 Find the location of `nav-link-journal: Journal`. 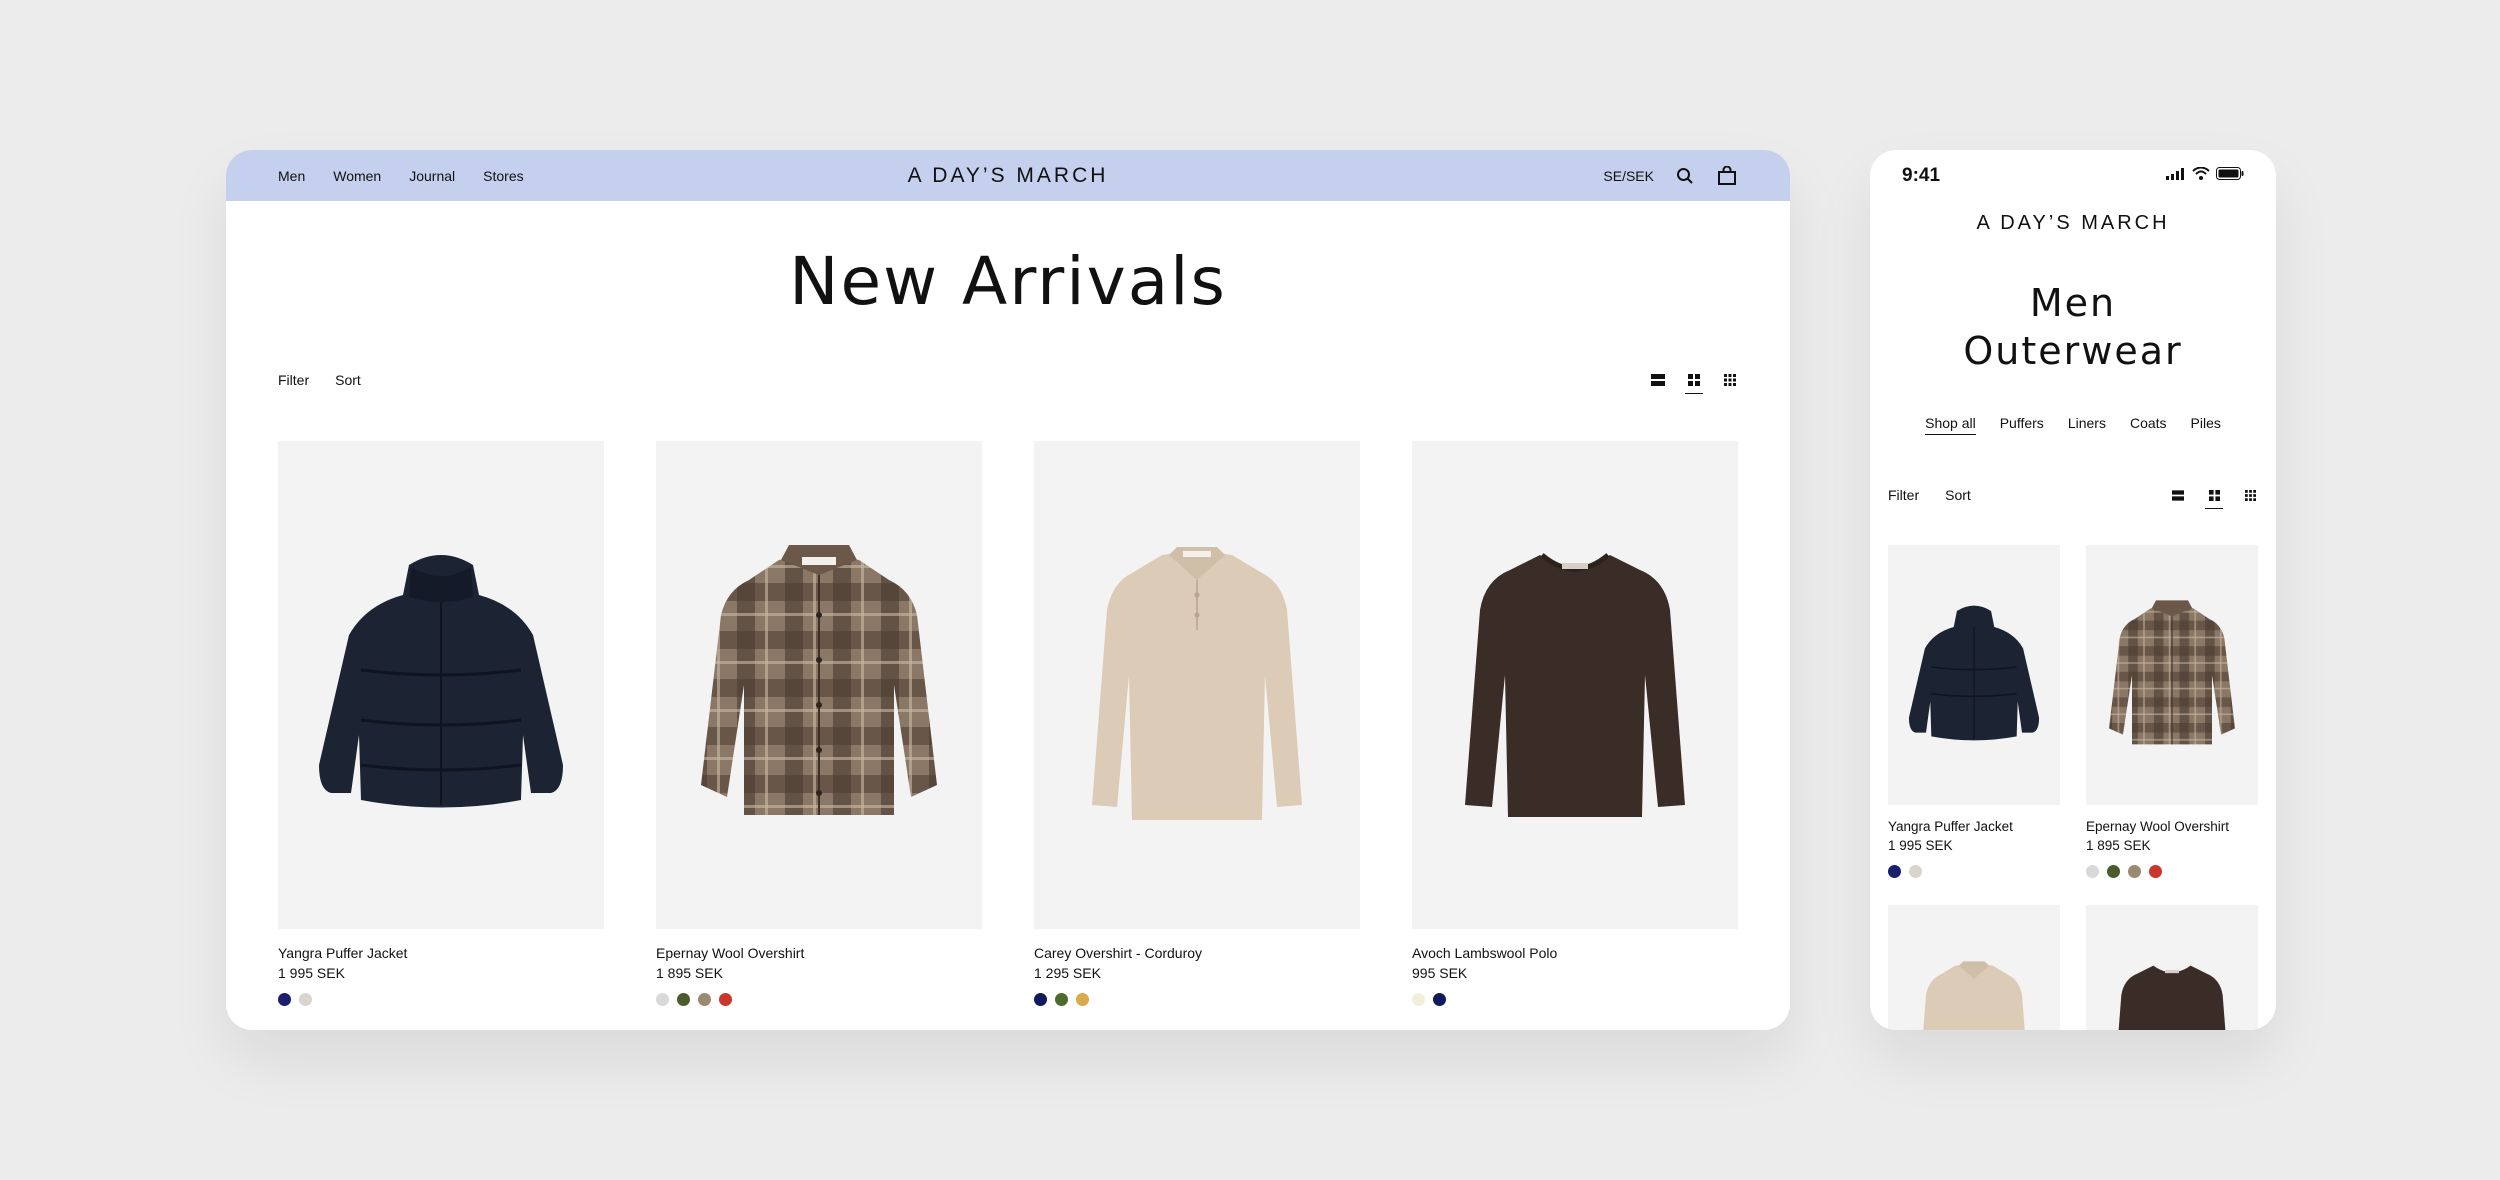

nav-link-journal: Journal is located at coordinates (432, 176).